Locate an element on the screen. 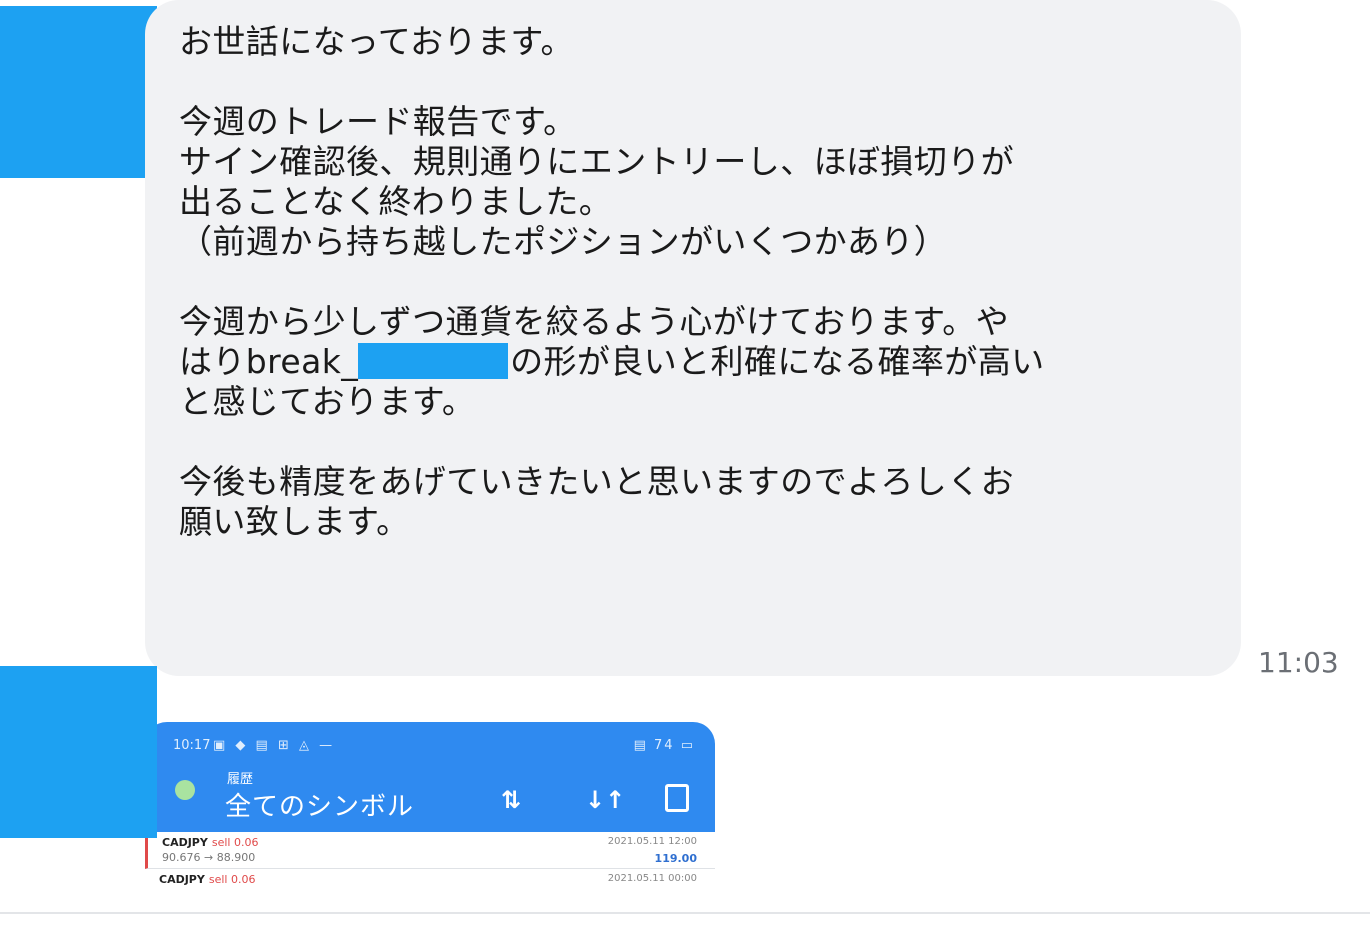 Image resolution: width=1370 pixels, height=926 pixels. message-text: の形が良いと利確になる確率が高い is located at coordinates (777, 361).